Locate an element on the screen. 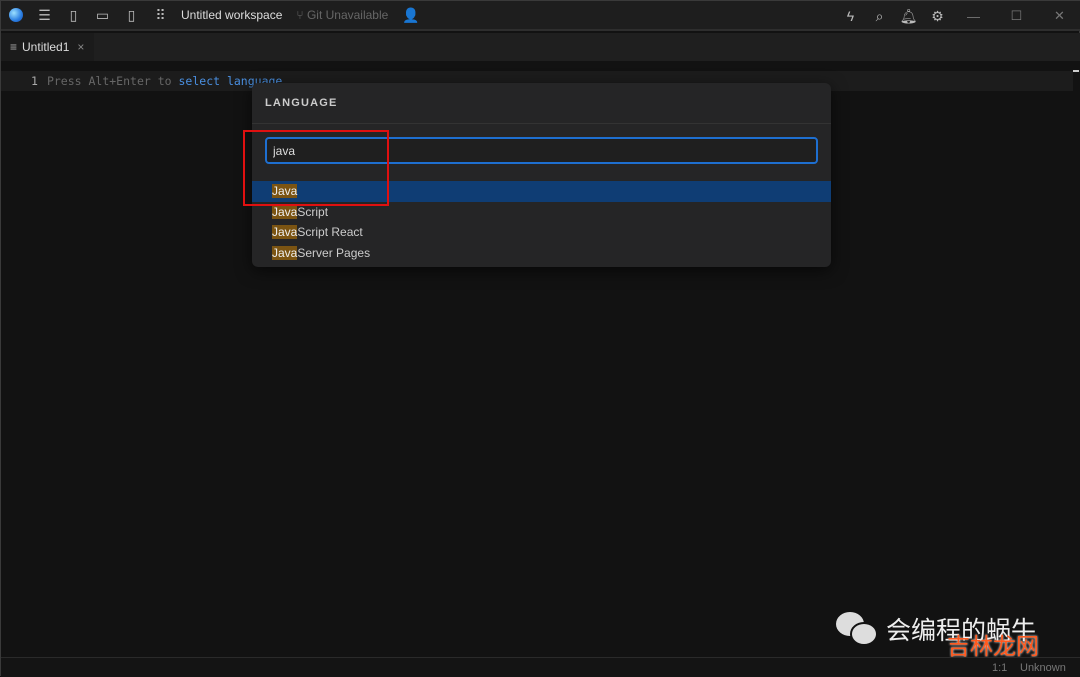  watermark-overlay: 吉林龙网 is located at coordinates (993, 646).